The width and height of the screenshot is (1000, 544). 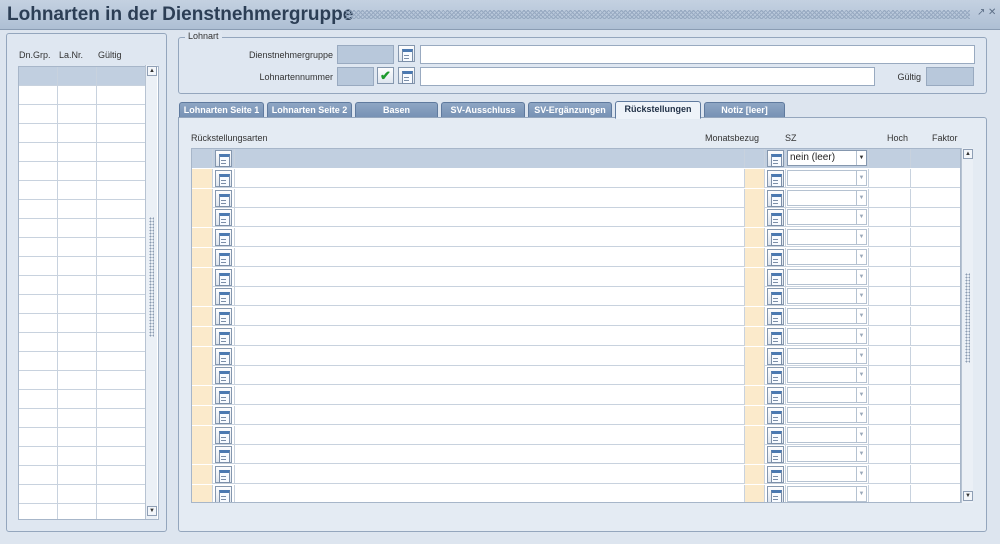 I want to click on tab-basen: Basen, so click(x=396, y=110).